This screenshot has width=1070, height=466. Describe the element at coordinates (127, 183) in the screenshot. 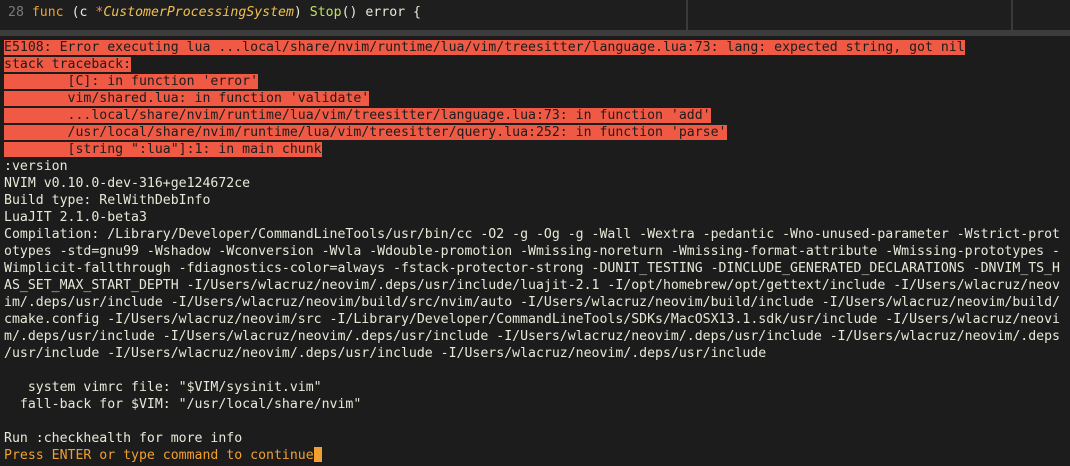

I see `version-line: NVIM v0.10.0-dev-316+ge124672ce` at that location.